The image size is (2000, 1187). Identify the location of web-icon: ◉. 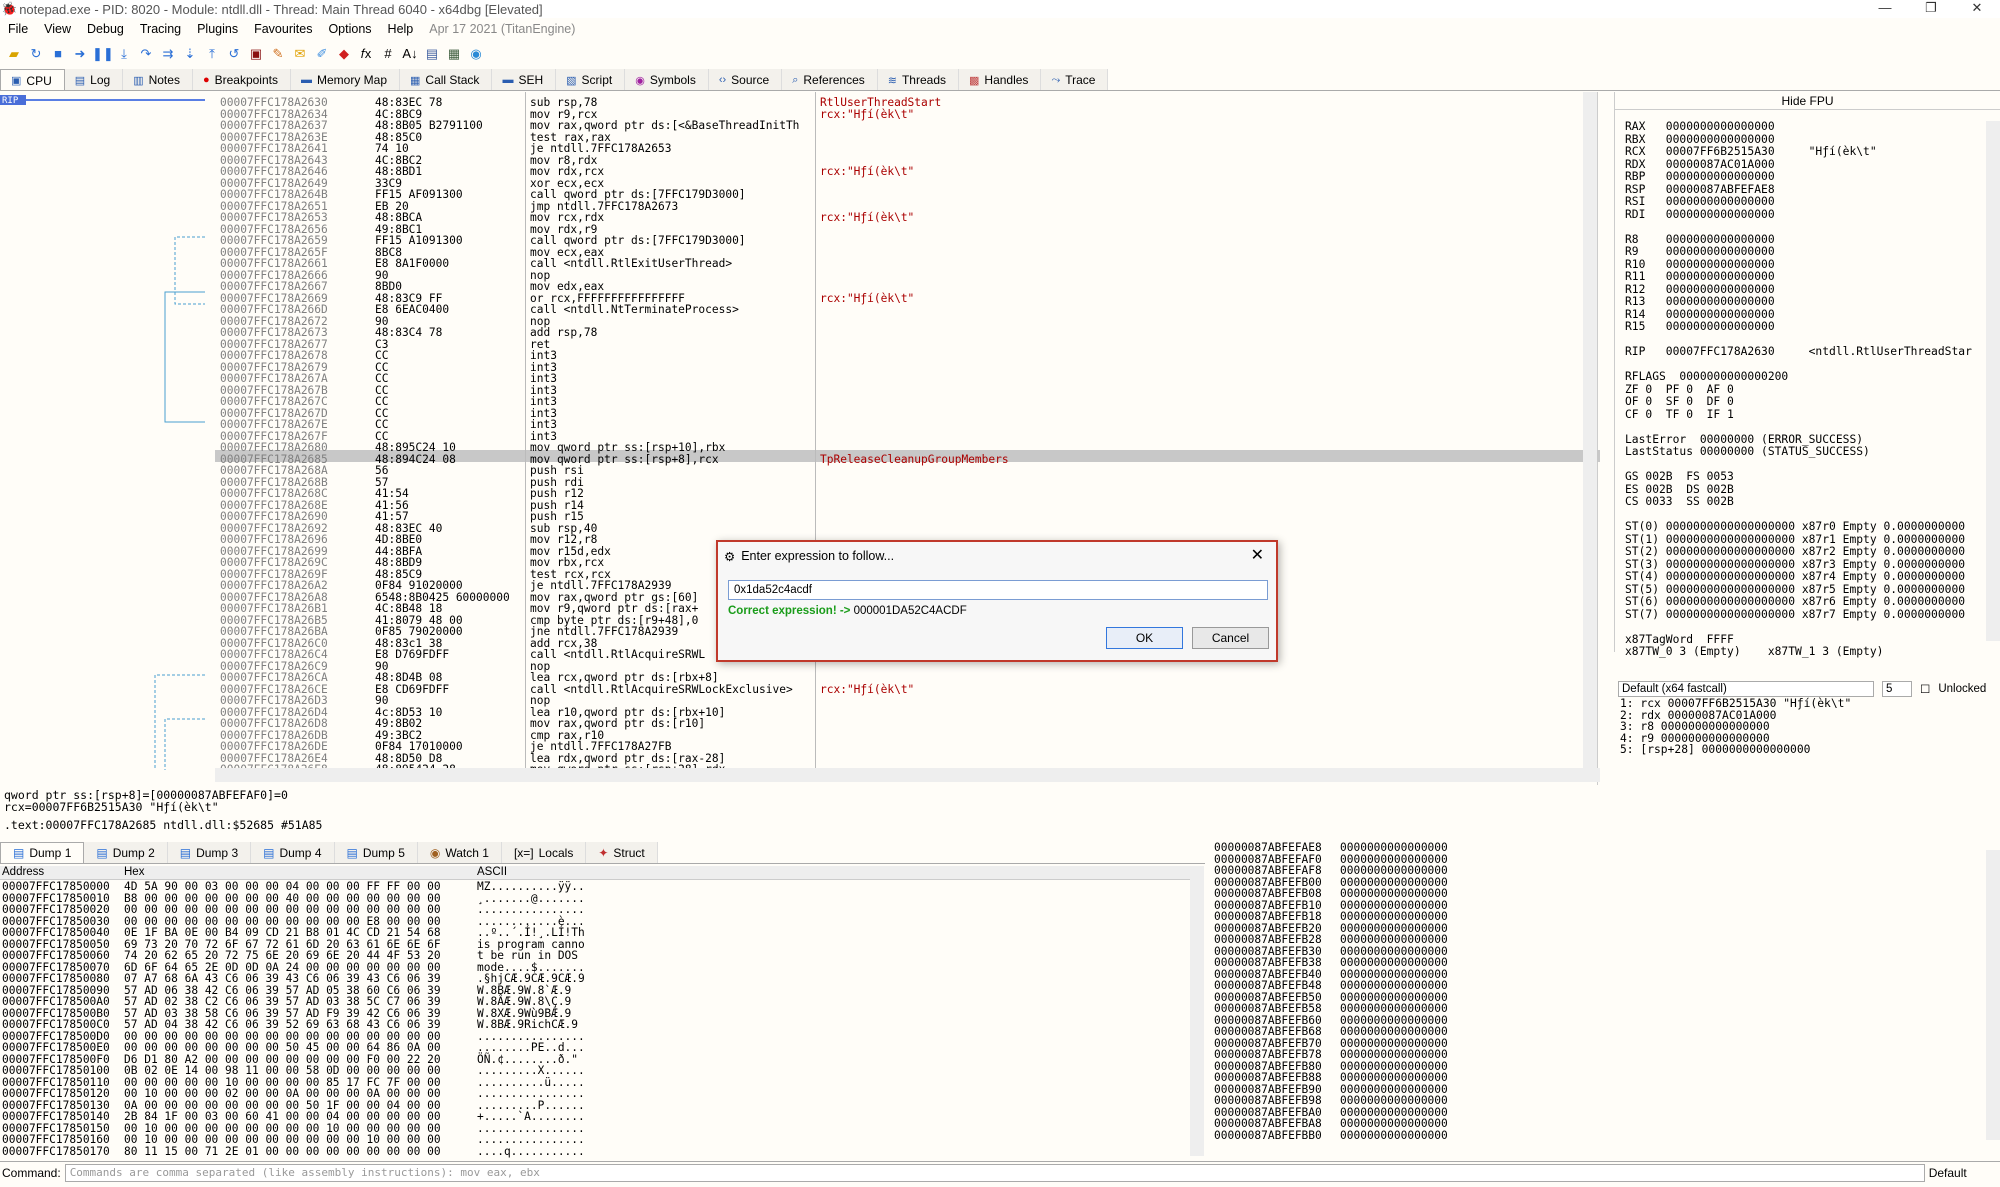
(476, 54).